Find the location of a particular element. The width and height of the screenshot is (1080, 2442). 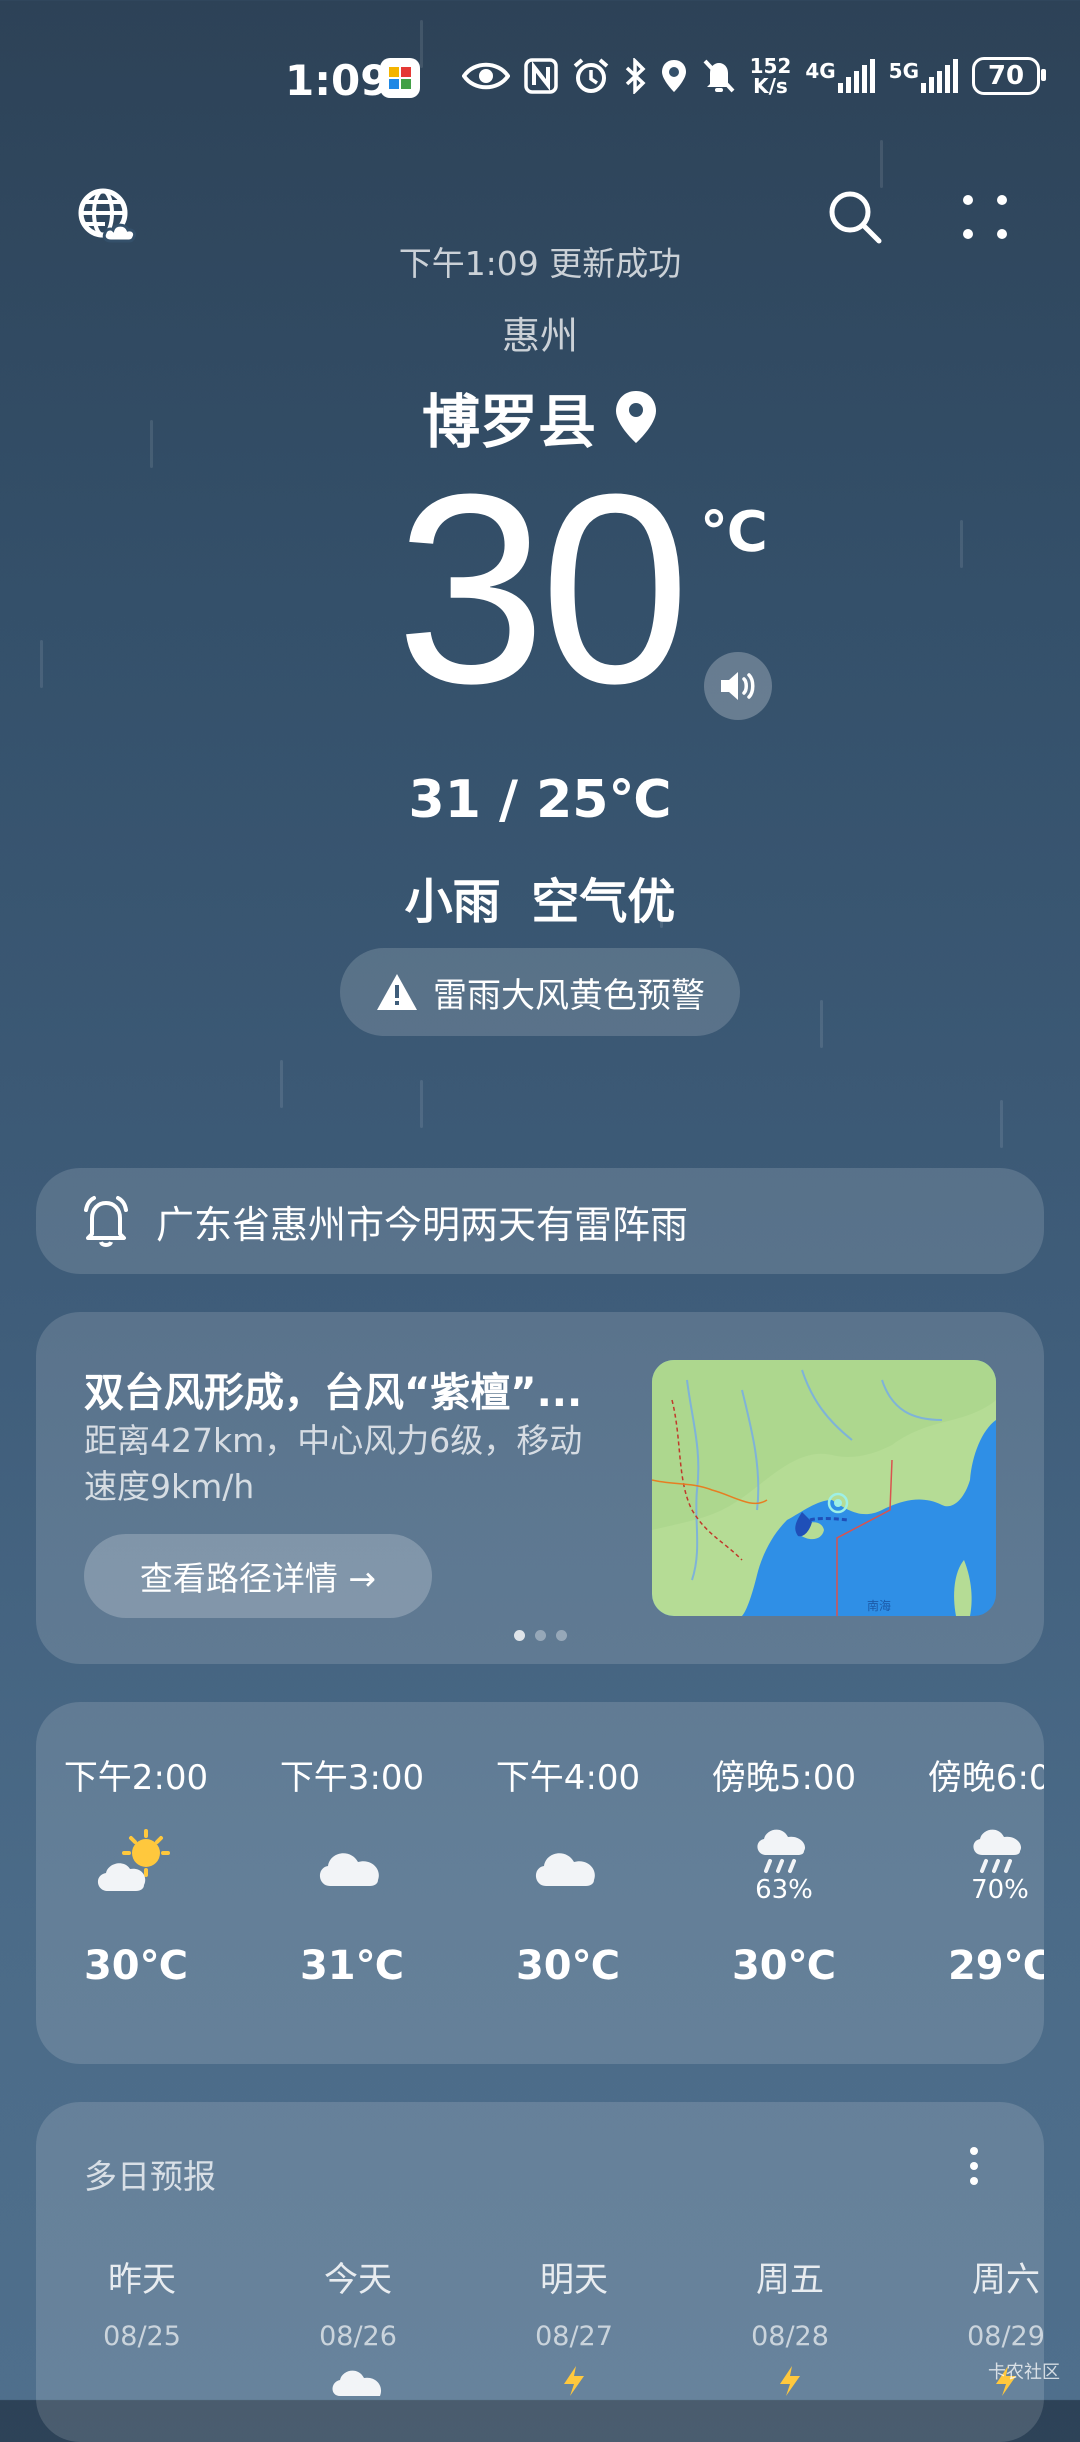

signal-5g: 5G is located at coordinates (923, 76).